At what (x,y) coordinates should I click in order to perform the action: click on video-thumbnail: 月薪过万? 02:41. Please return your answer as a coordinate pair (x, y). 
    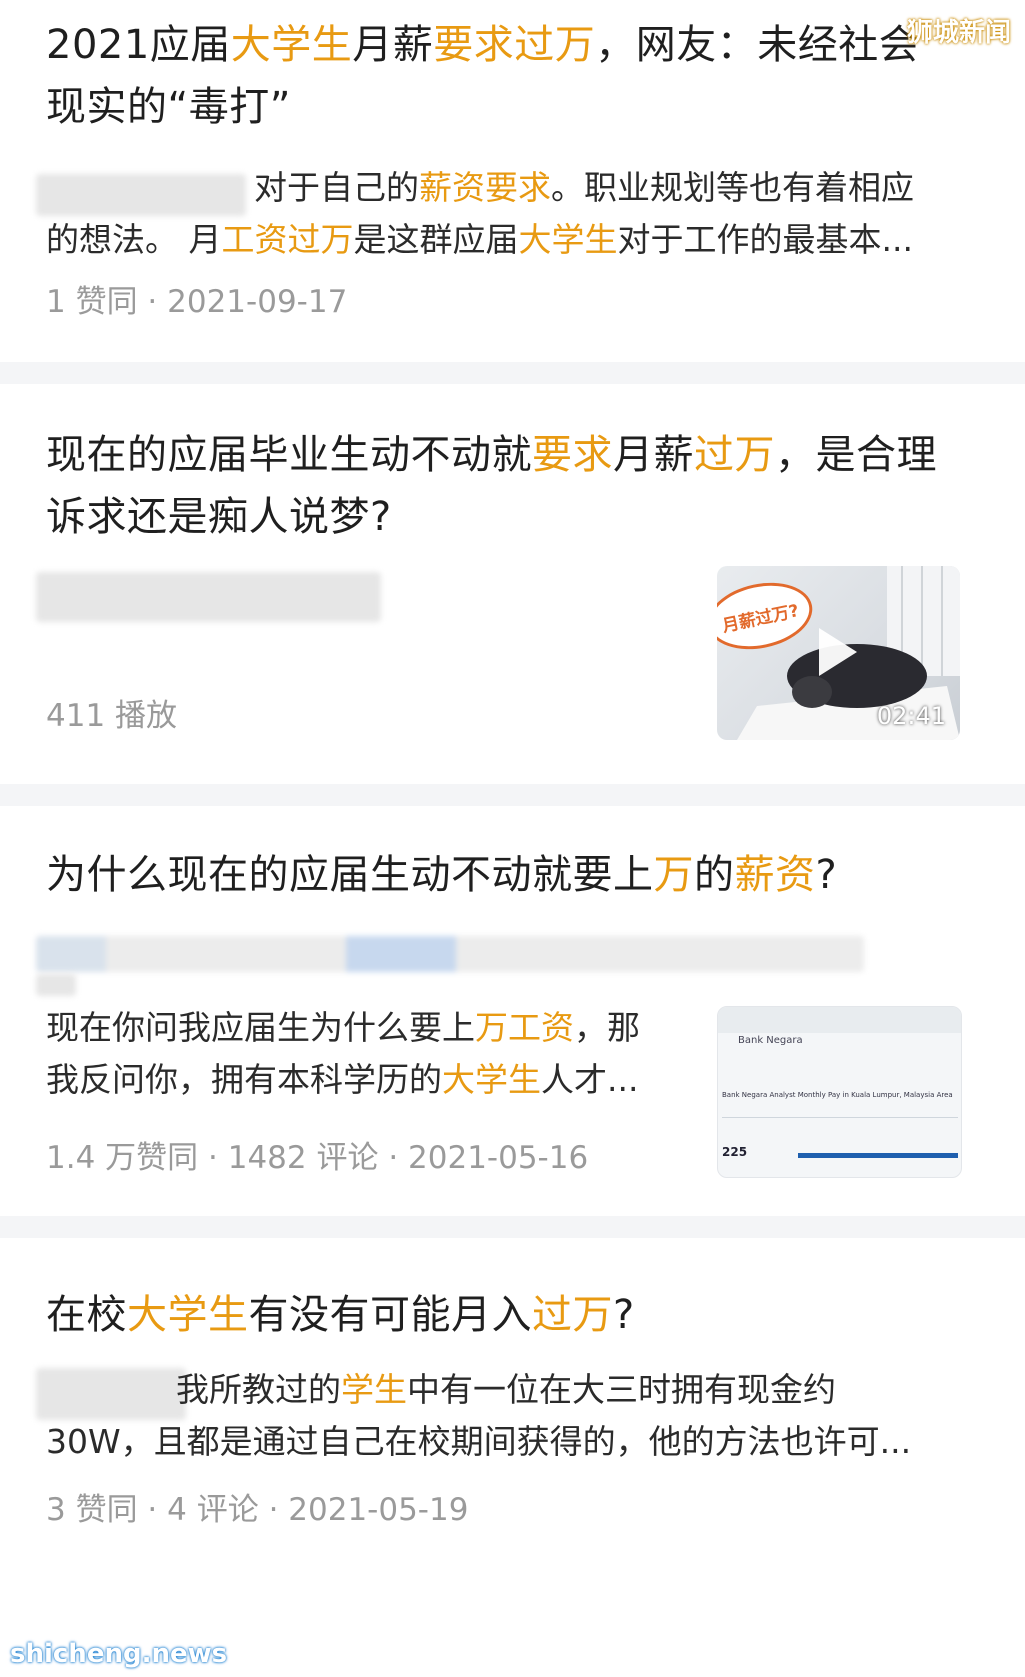
    Looking at the image, I should click on (838, 653).